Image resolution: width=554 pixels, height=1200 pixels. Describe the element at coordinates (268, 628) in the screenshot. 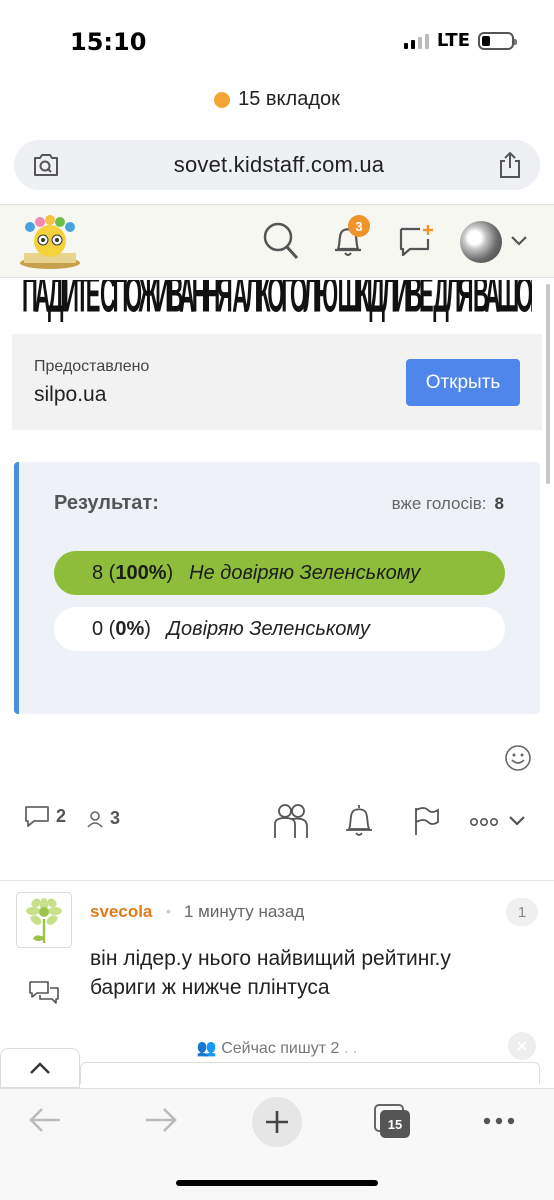

I see `poll-option-2-label: Довіряю Зеленському` at that location.